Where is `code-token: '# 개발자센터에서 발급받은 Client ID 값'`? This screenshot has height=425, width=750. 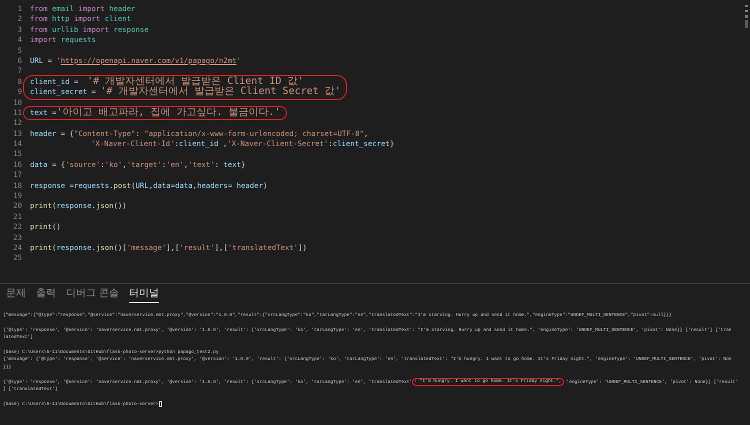
code-token: '# 개발자센터에서 발급받은 Client ID 값' is located at coordinates (195, 81).